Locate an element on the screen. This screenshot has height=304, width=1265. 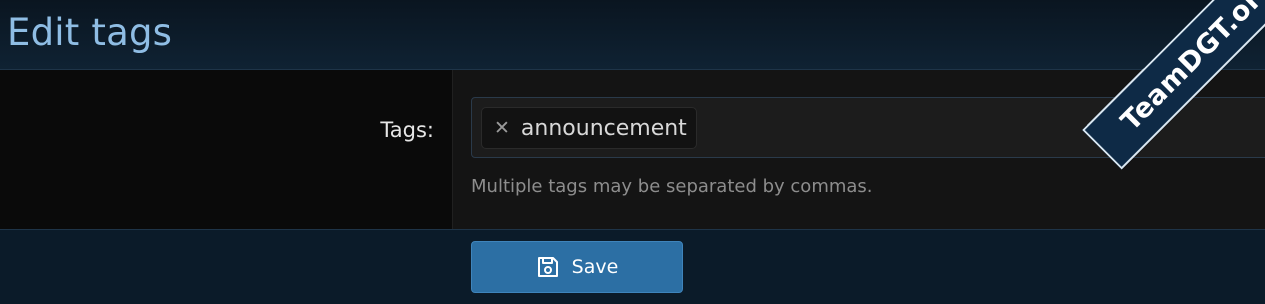
close-icon: ✕ is located at coordinates (502, 128).